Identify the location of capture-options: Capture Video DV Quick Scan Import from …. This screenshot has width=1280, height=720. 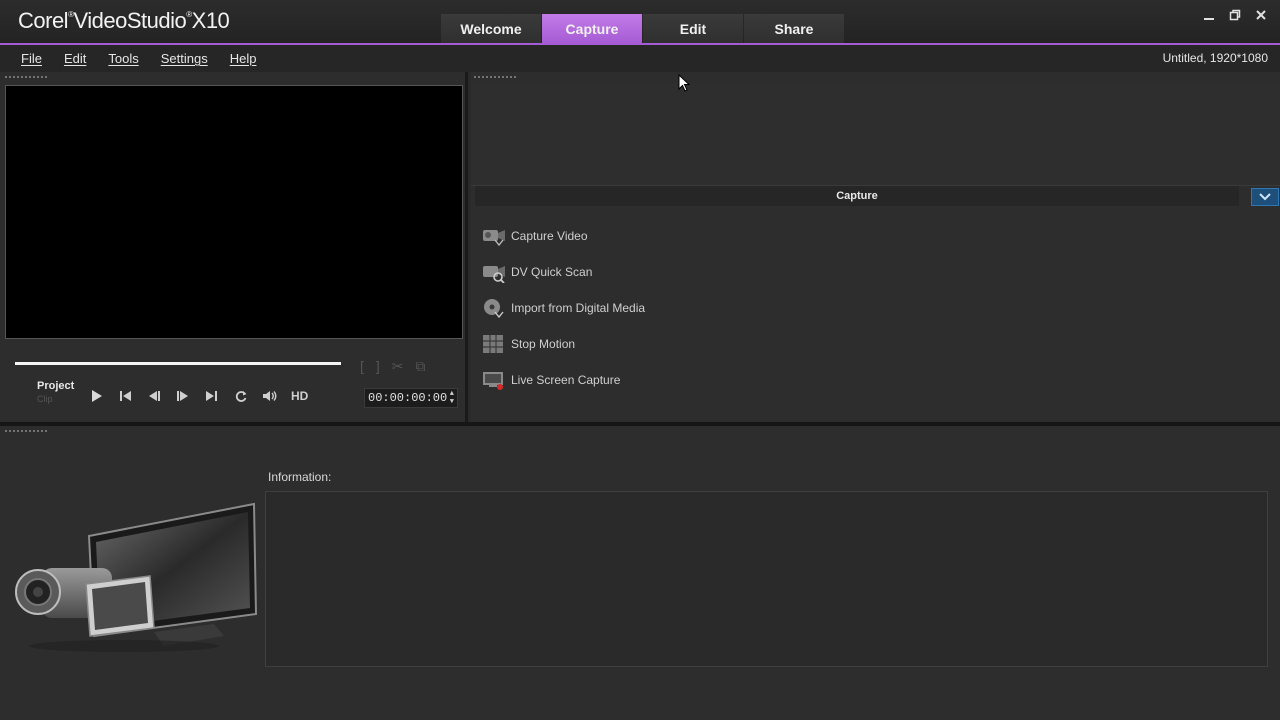
(563, 308).